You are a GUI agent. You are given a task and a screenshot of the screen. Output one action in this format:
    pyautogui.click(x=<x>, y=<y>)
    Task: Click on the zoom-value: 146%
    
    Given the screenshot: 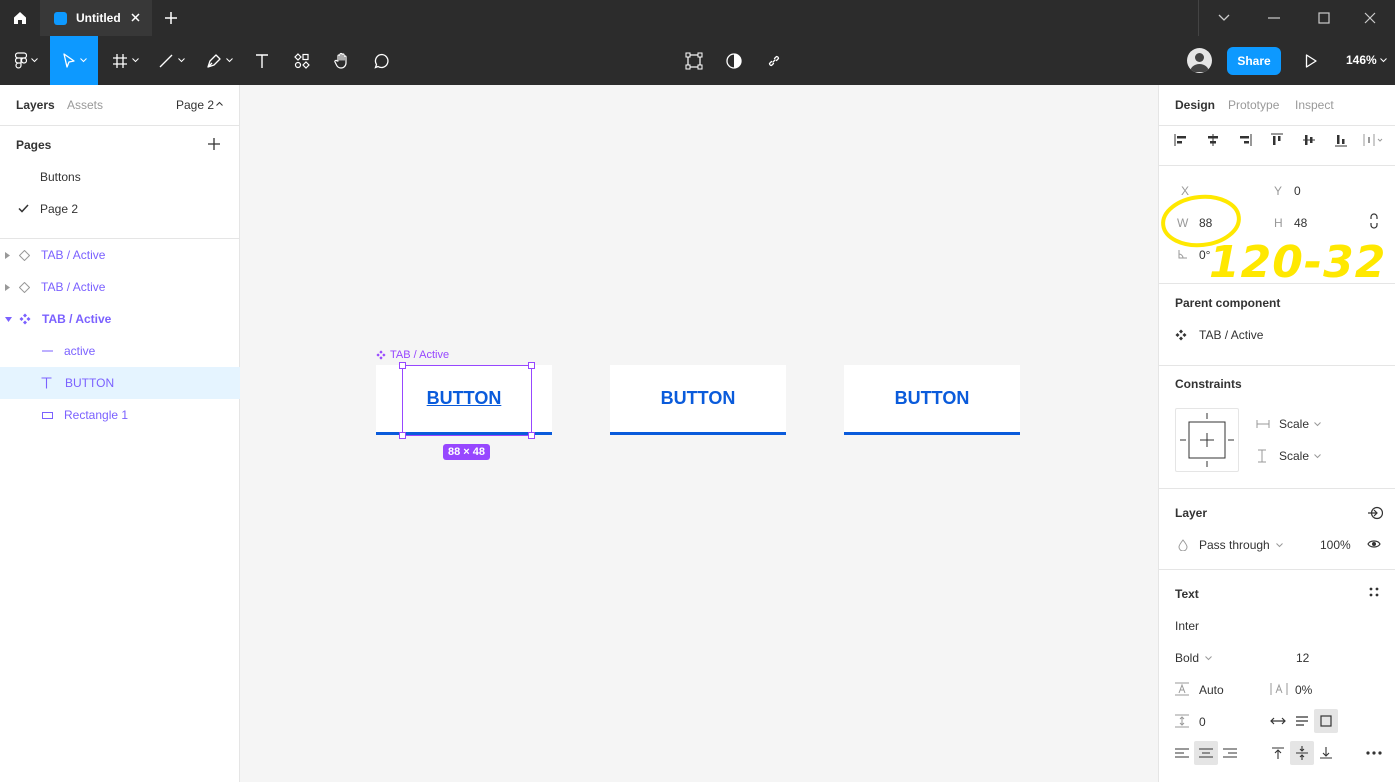 What is the action you would take?
    pyautogui.click(x=1361, y=60)
    